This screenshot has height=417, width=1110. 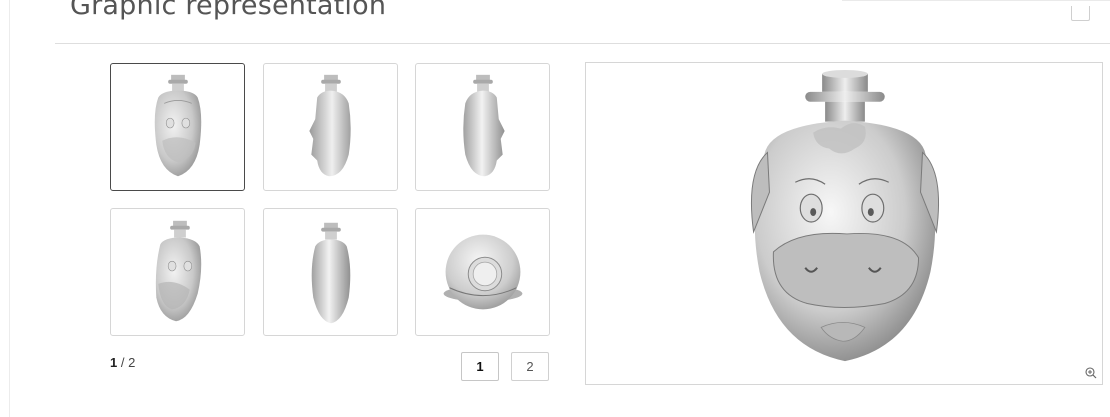 What do you see at coordinates (530, 366) in the screenshot?
I see `page-button-2: 2` at bounding box center [530, 366].